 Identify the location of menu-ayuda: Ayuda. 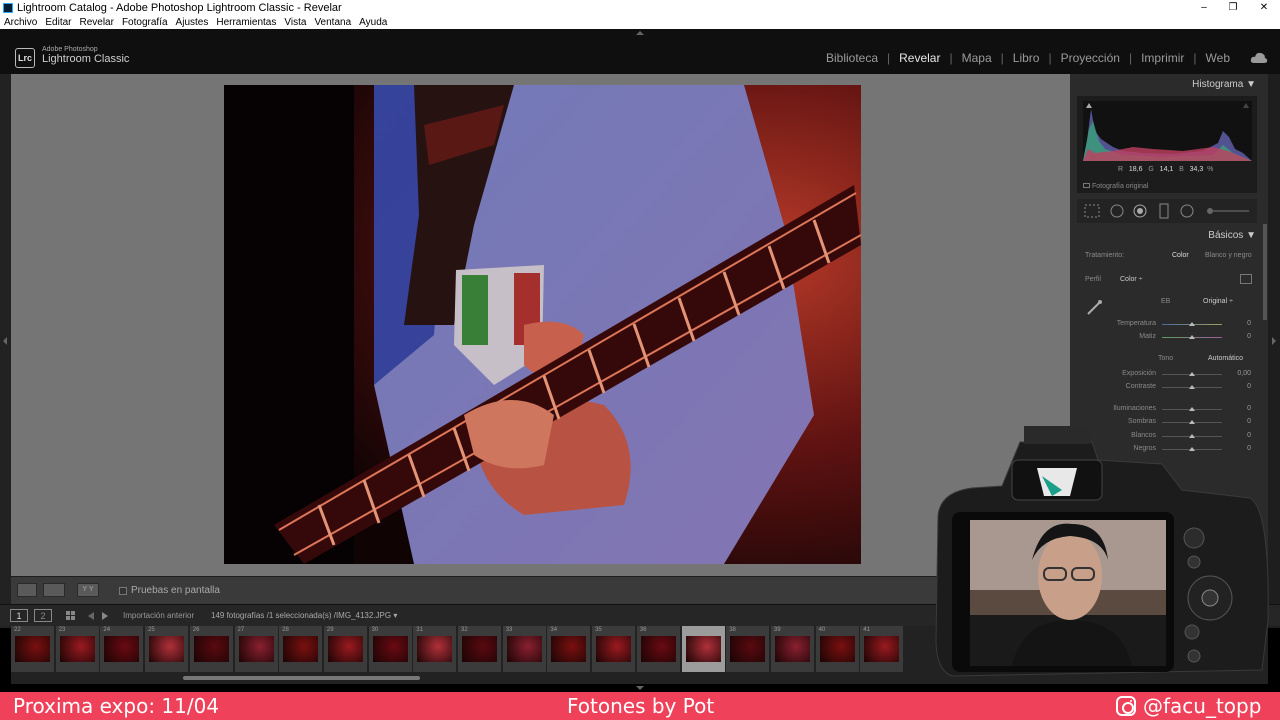
(373, 22).